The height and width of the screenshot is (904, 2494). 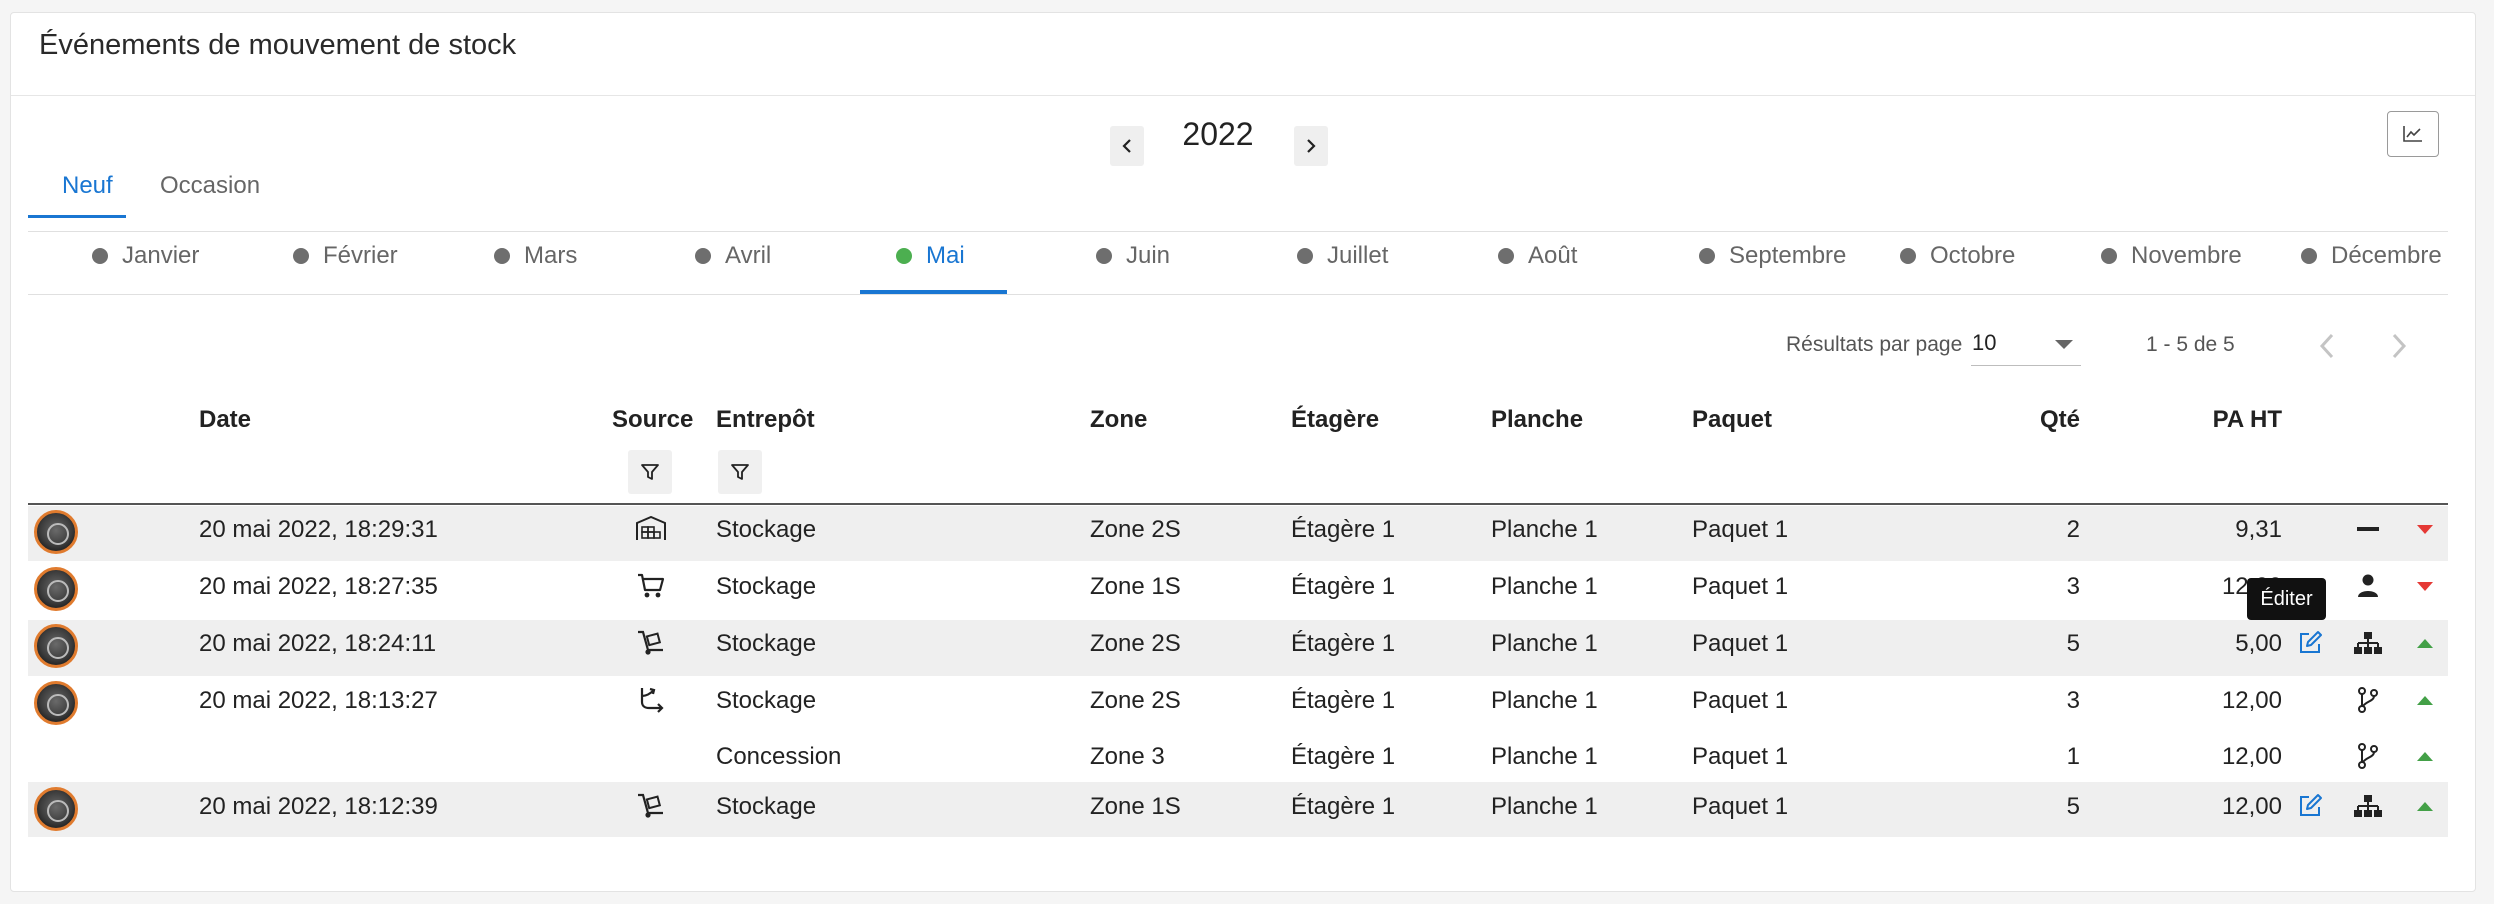 I want to click on col-qty: Qté, so click(x=2040, y=420).